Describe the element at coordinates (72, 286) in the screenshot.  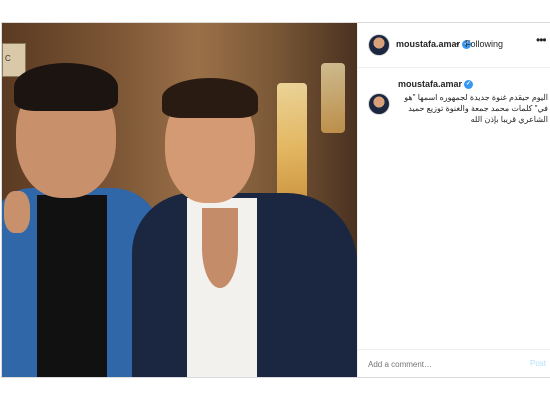
I see `left-person-shirt` at that location.